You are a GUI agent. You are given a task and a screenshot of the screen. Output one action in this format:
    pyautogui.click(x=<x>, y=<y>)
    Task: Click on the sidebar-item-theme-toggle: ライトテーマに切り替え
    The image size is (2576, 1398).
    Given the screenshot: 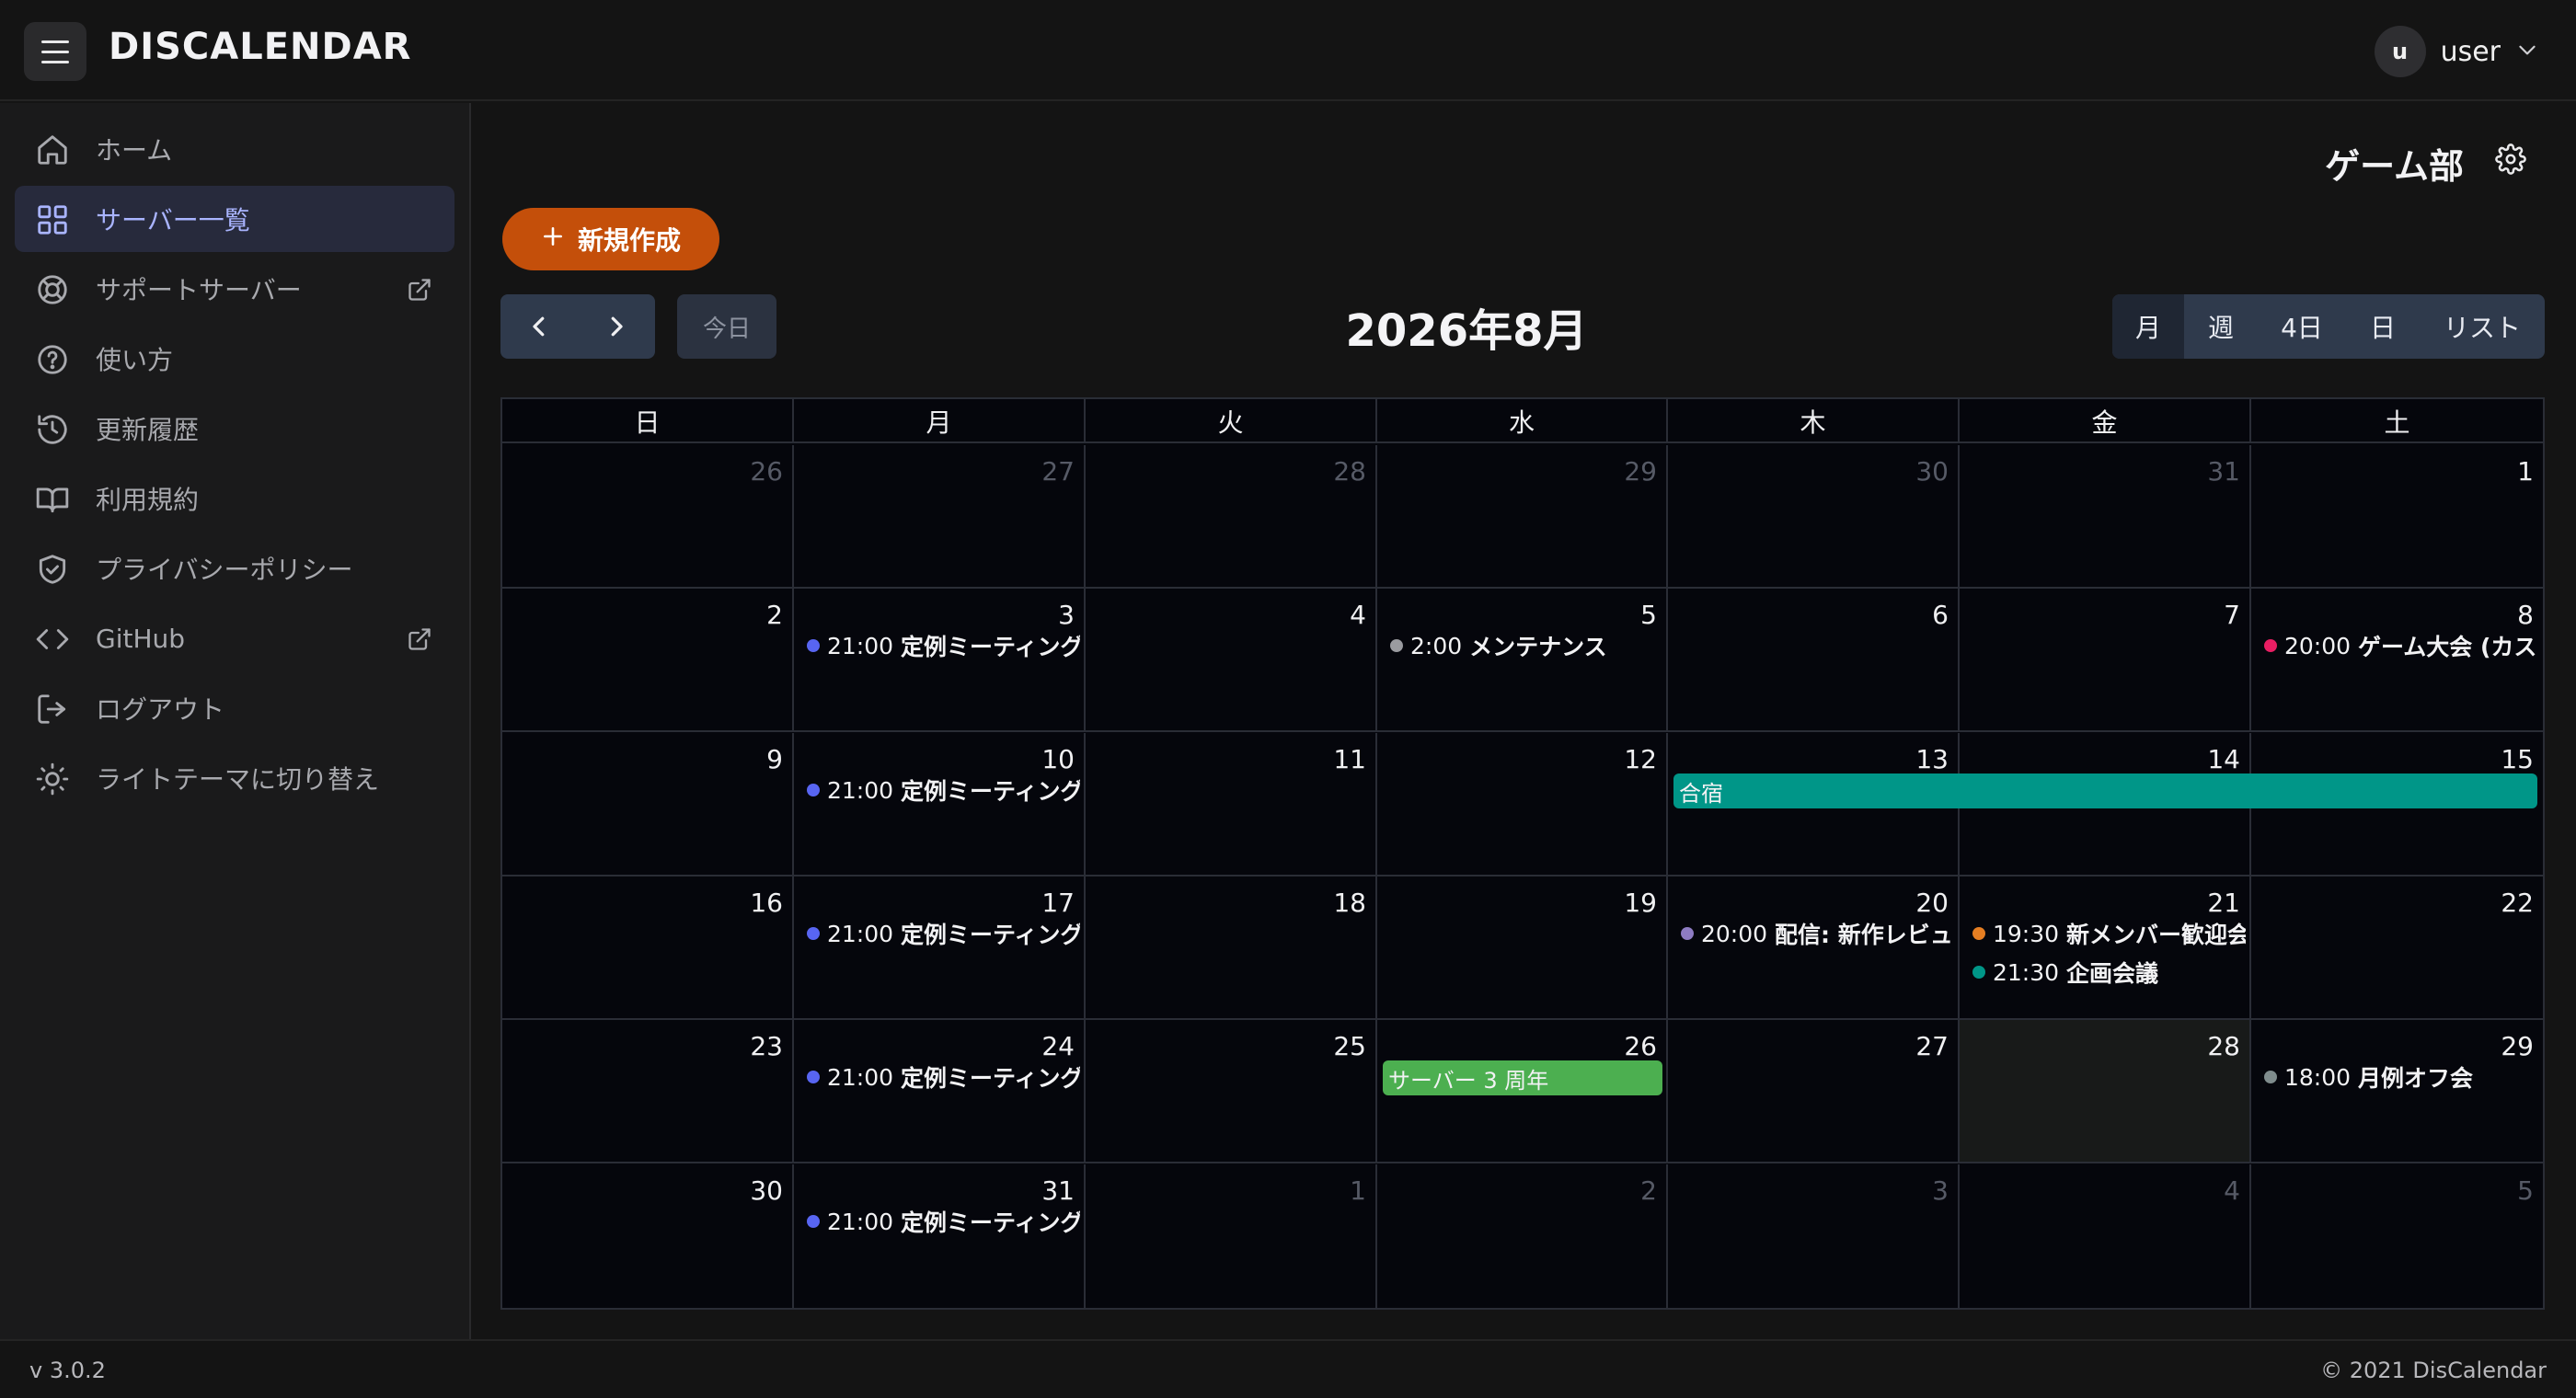 What is the action you would take?
    pyautogui.click(x=234, y=778)
    